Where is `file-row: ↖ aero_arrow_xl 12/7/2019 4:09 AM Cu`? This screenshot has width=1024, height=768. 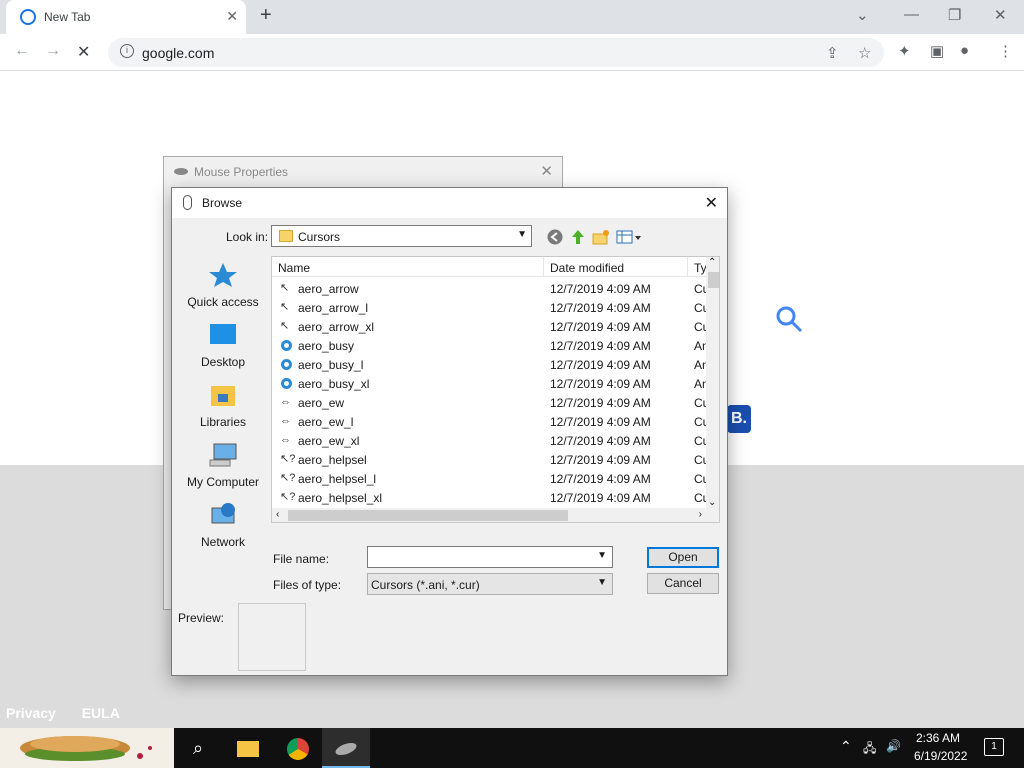 file-row: ↖ aero_arrow_xl 12/7/2019 4:09 AM Cu is located at coordinates (490, 326).